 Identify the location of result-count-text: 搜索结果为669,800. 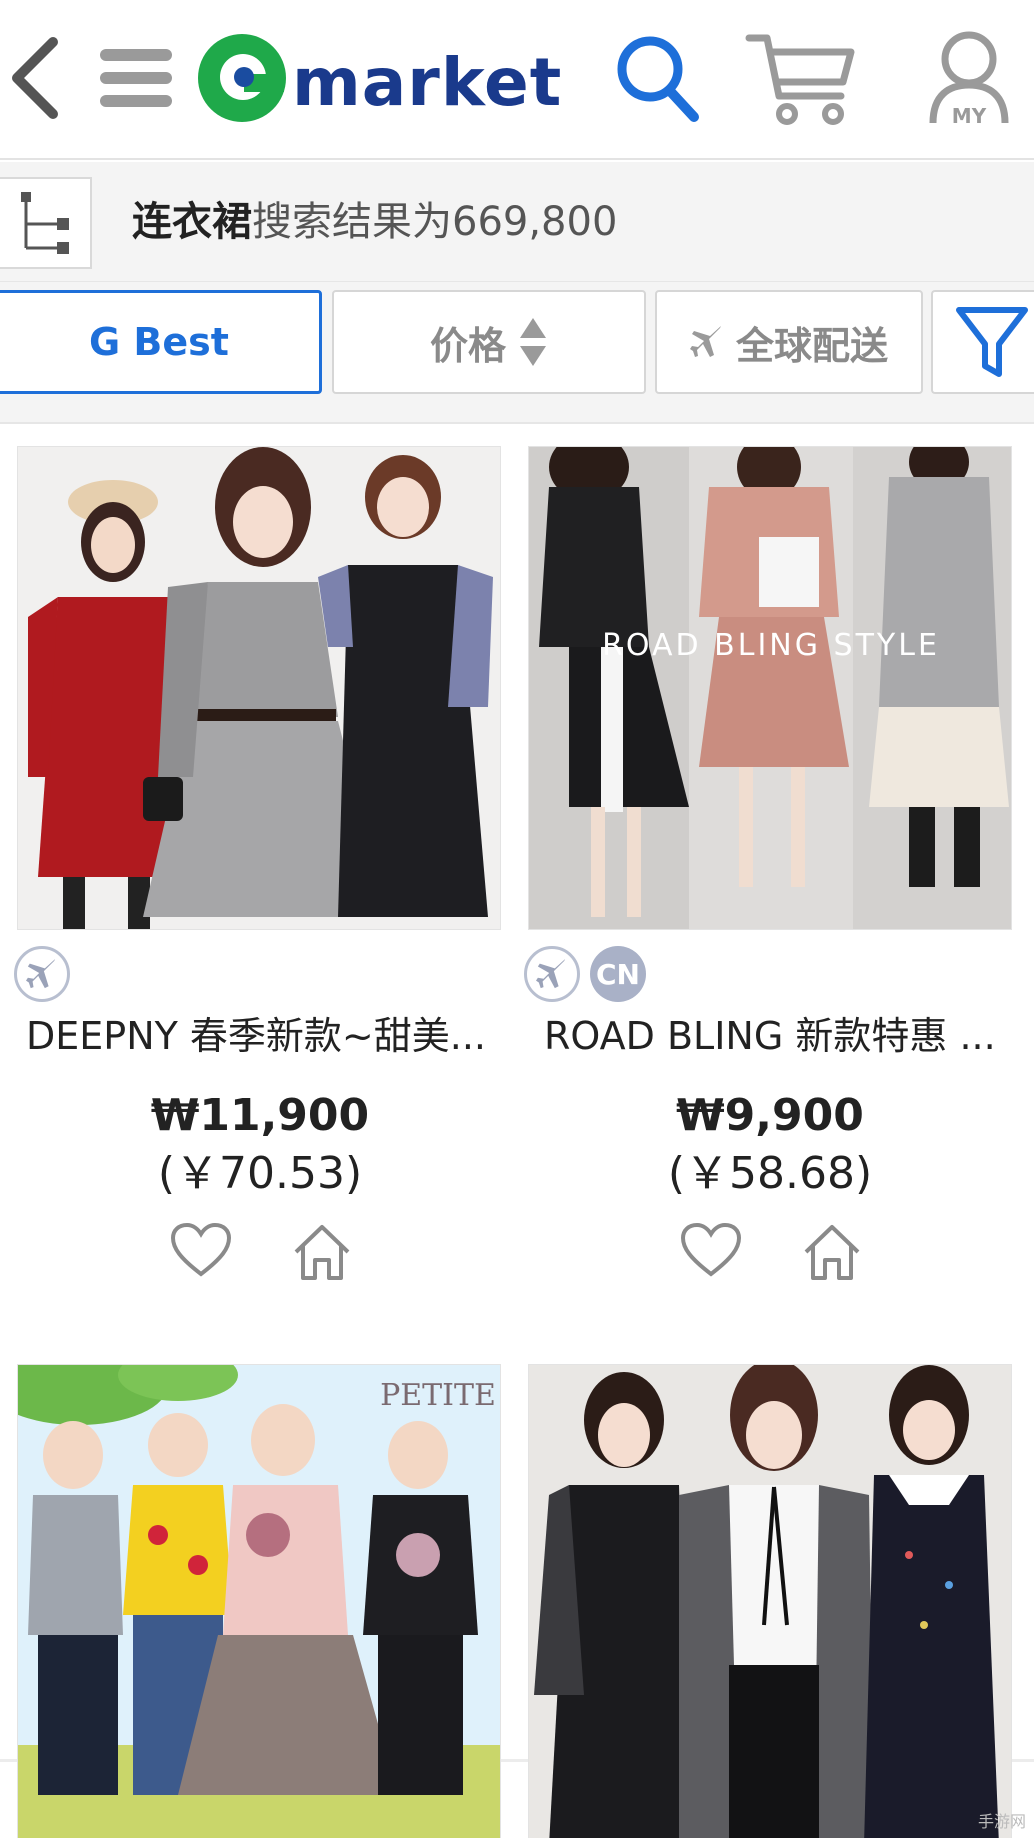
(435, 222).